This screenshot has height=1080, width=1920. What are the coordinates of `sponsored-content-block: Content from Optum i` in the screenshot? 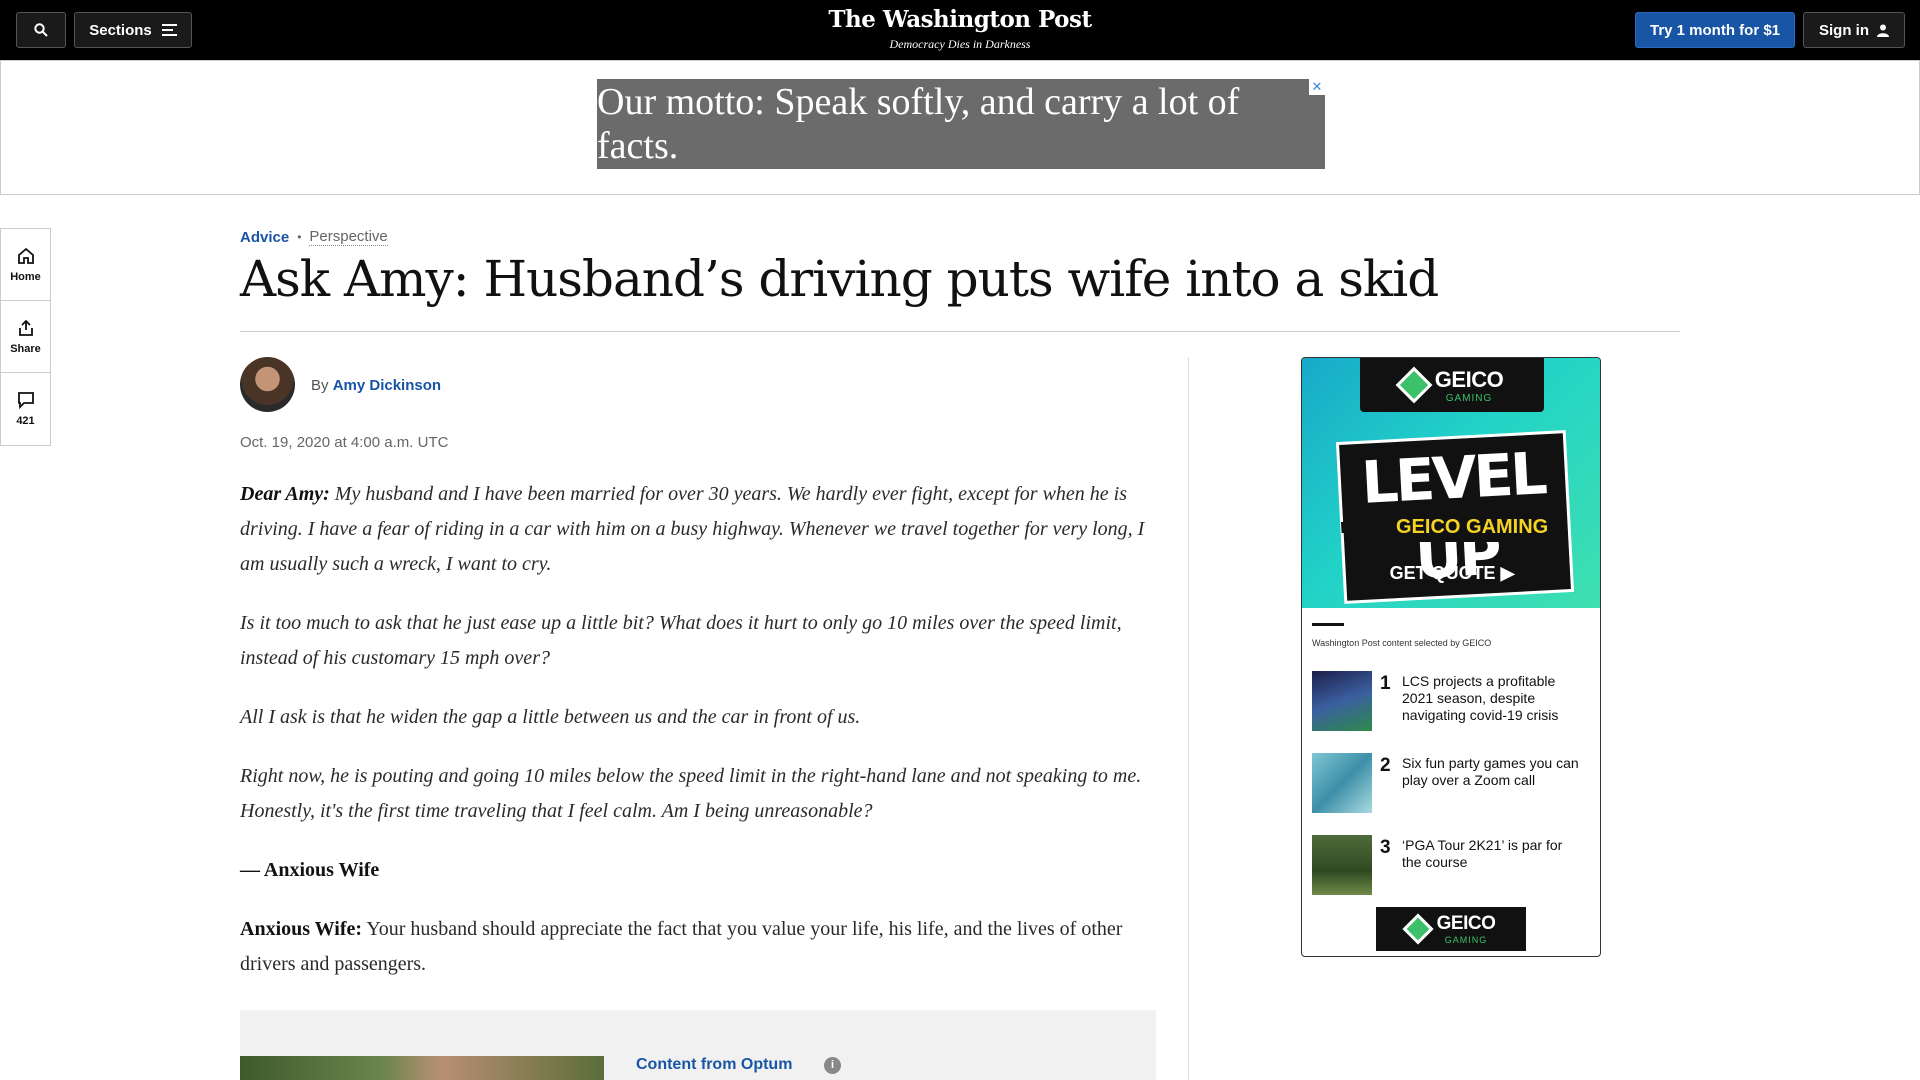 It's located at (698, 1045).